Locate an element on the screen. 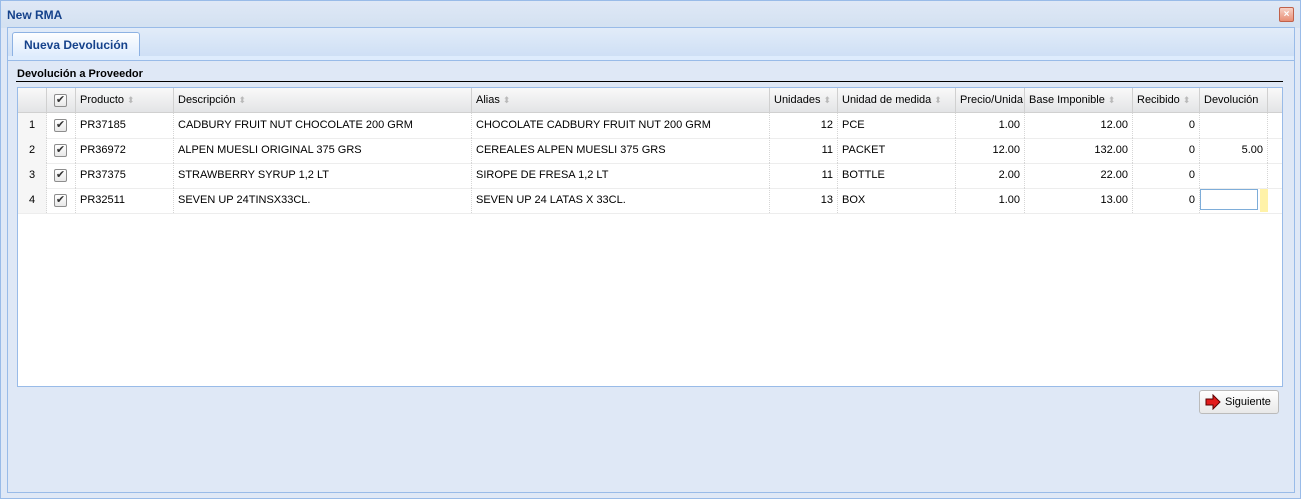  cell-alias: CEREALES ALPEN MUESLI 375 GRS is located at coordinates (621, 150).